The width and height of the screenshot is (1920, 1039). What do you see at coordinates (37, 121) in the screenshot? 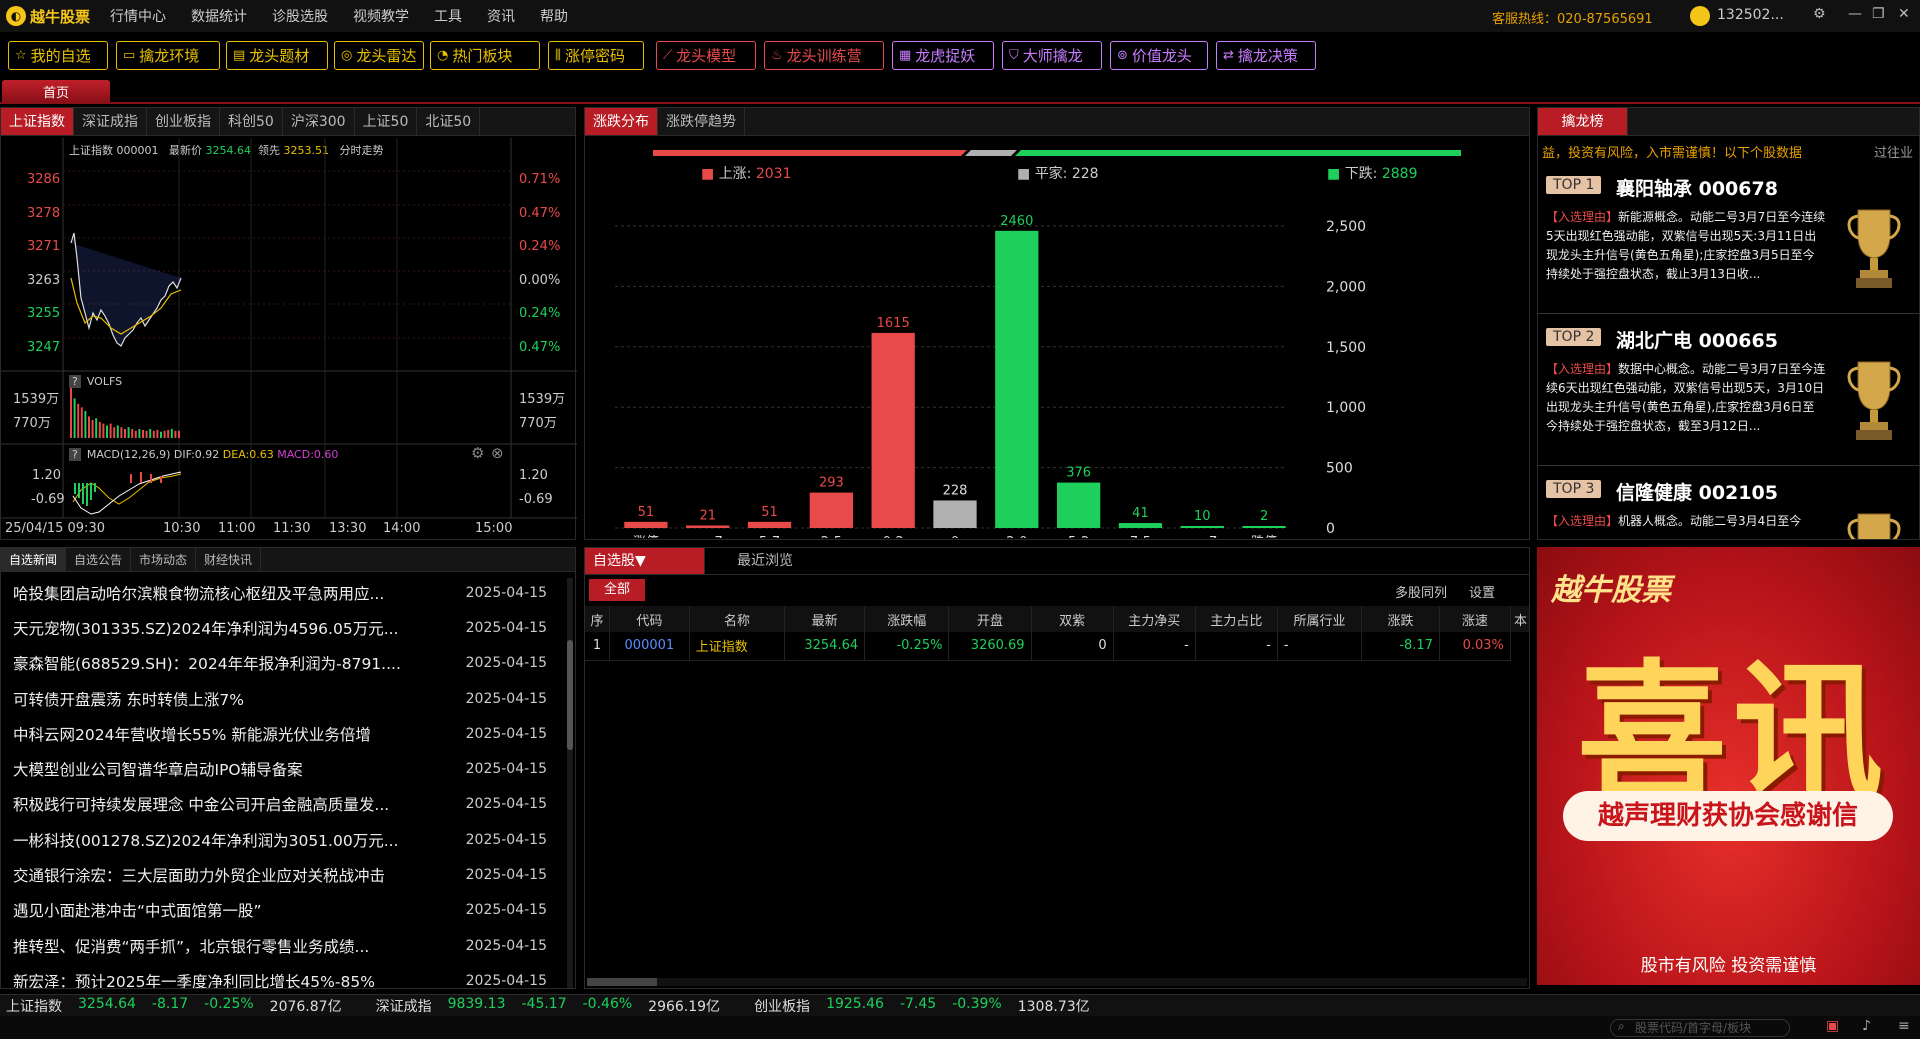
I see `tab-index-0: 上证指数` at bounding box center [37, 121].